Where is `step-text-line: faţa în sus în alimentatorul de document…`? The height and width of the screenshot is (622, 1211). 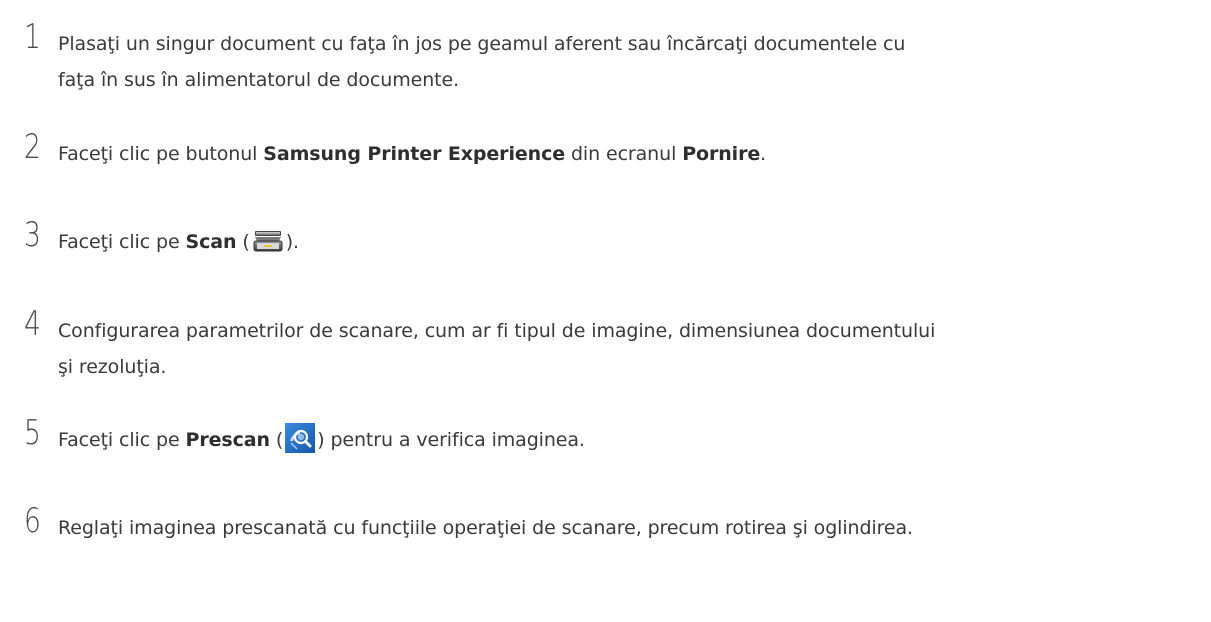 step-text-line: faţa în sus în alimentatorul de document… is located at coordinates (259, 80).